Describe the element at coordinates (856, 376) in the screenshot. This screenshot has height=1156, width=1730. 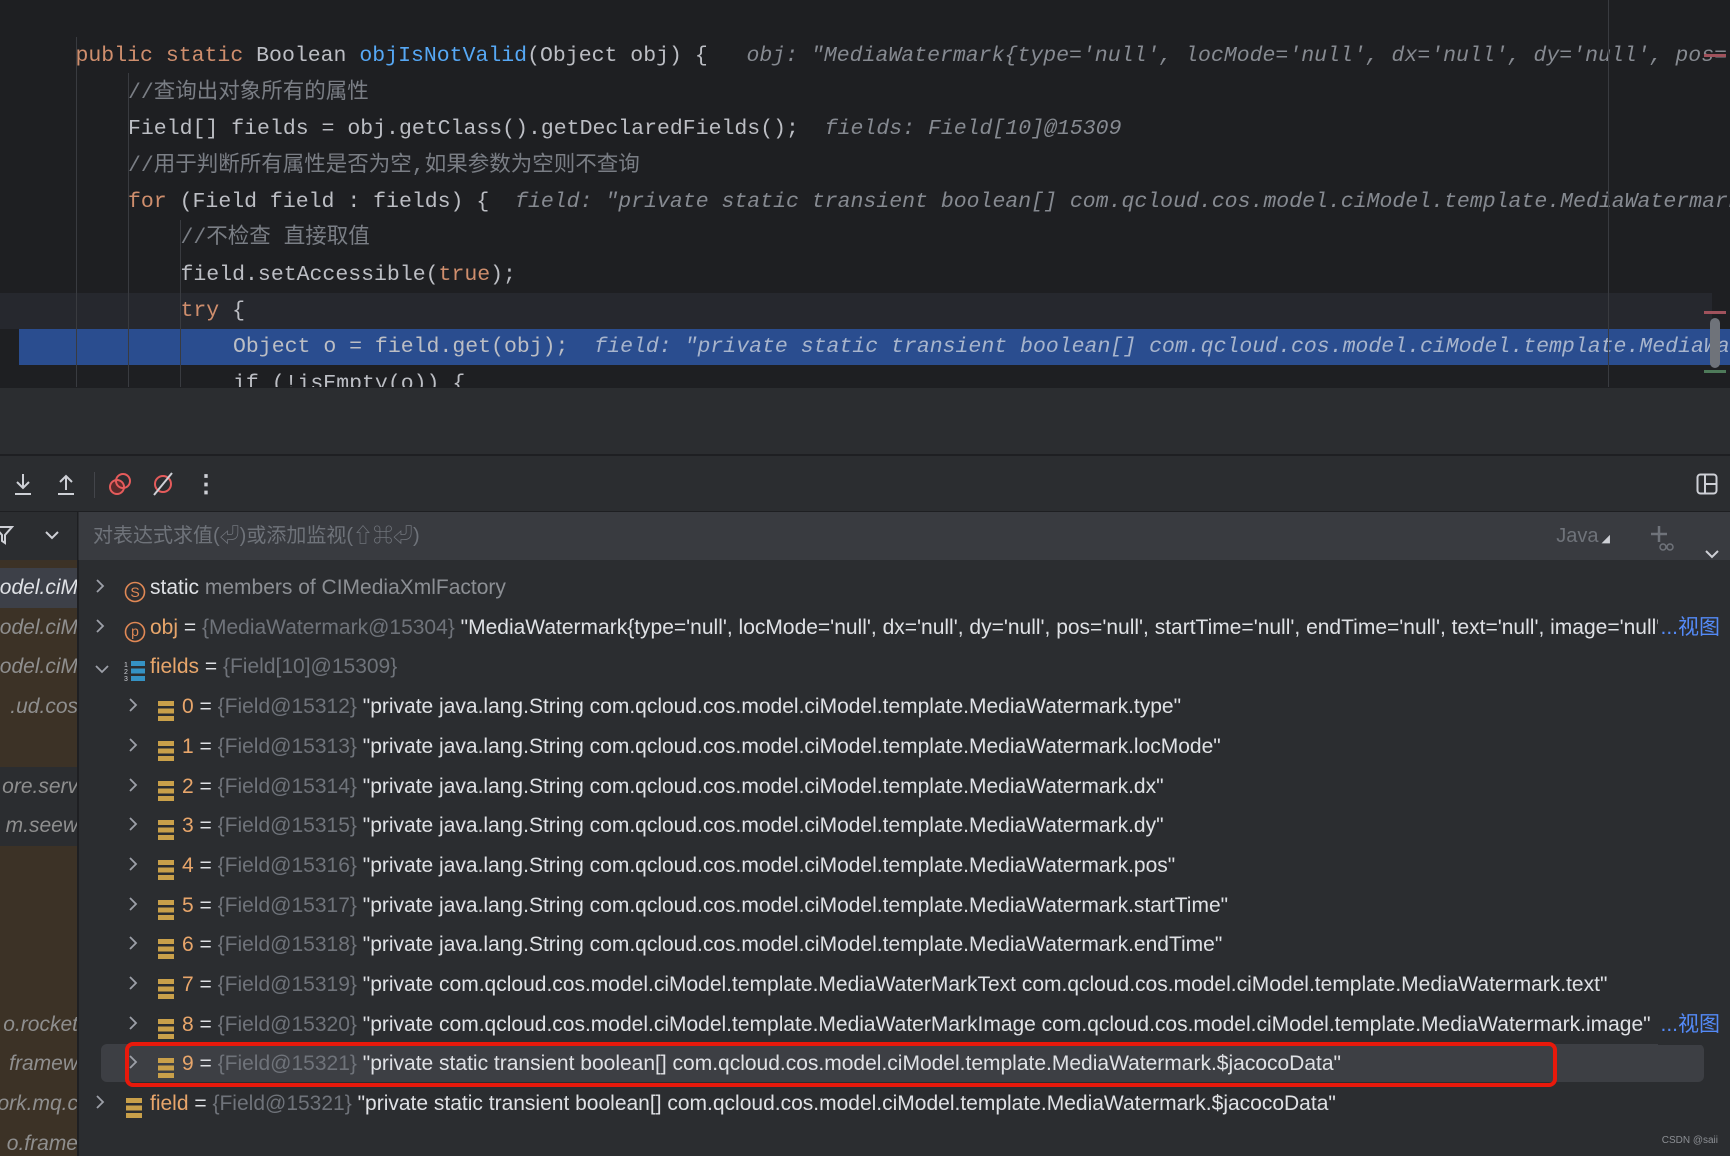
I see `code-line: if (!isEmpty(o)) {` at that location.